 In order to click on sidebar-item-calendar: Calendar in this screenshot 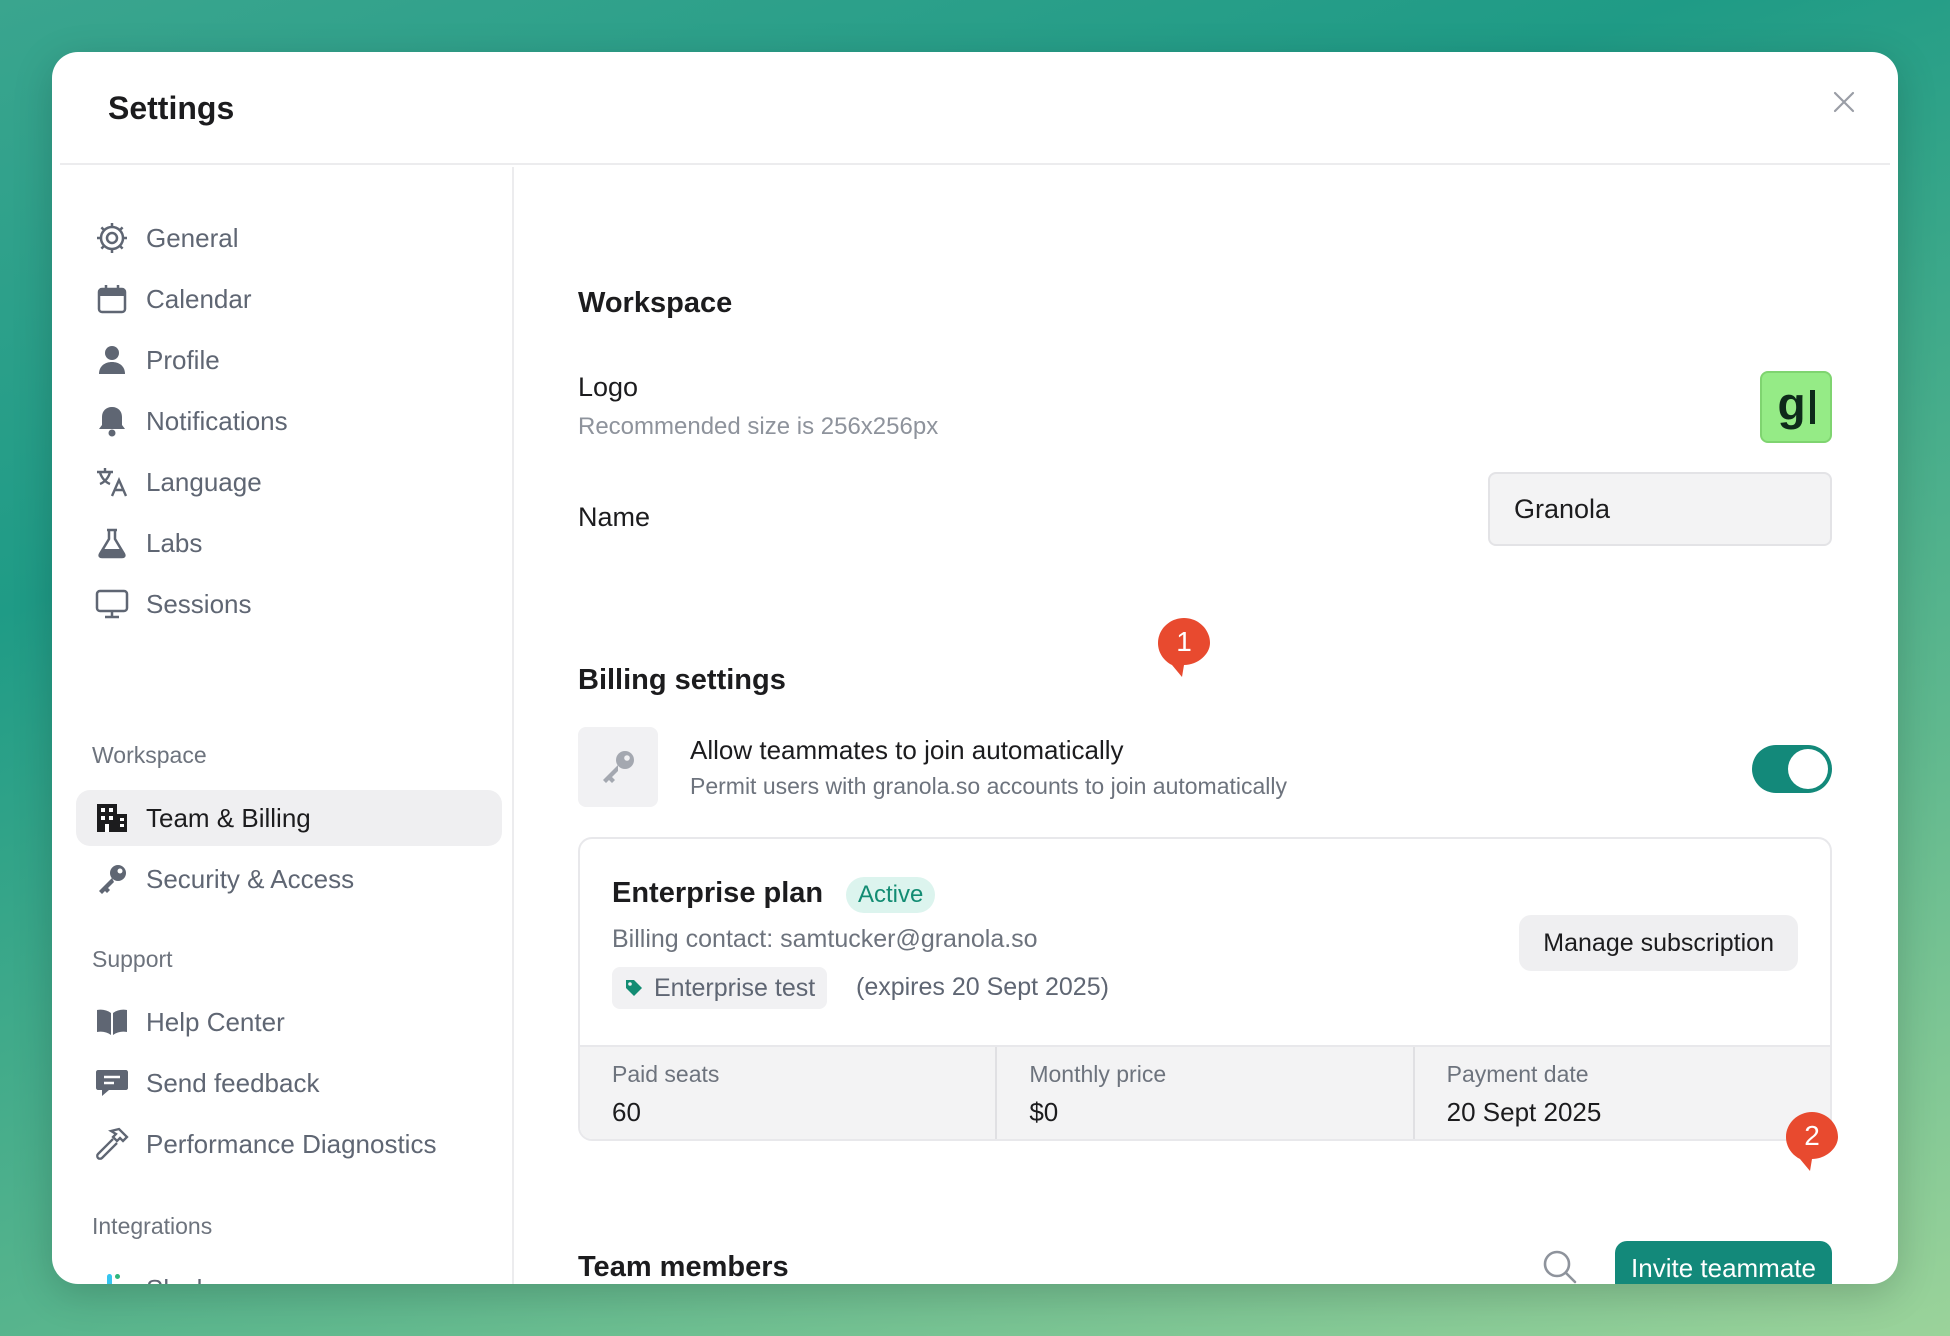, I will do `click(289, 299)`.